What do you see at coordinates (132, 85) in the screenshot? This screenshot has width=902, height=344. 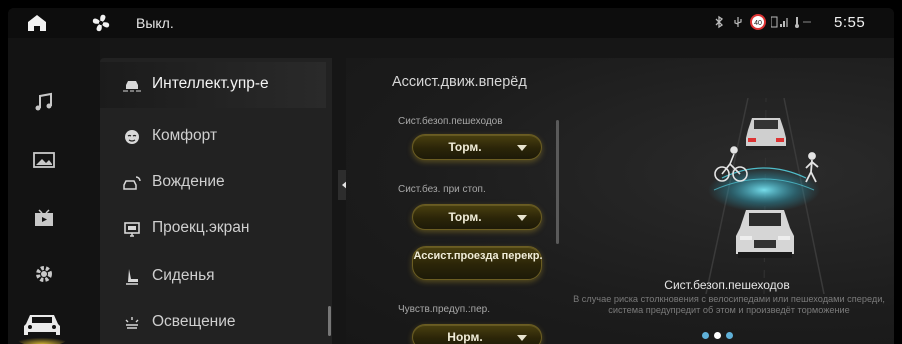 I see `driver-assist-icon` at bounding box center [132, 85].